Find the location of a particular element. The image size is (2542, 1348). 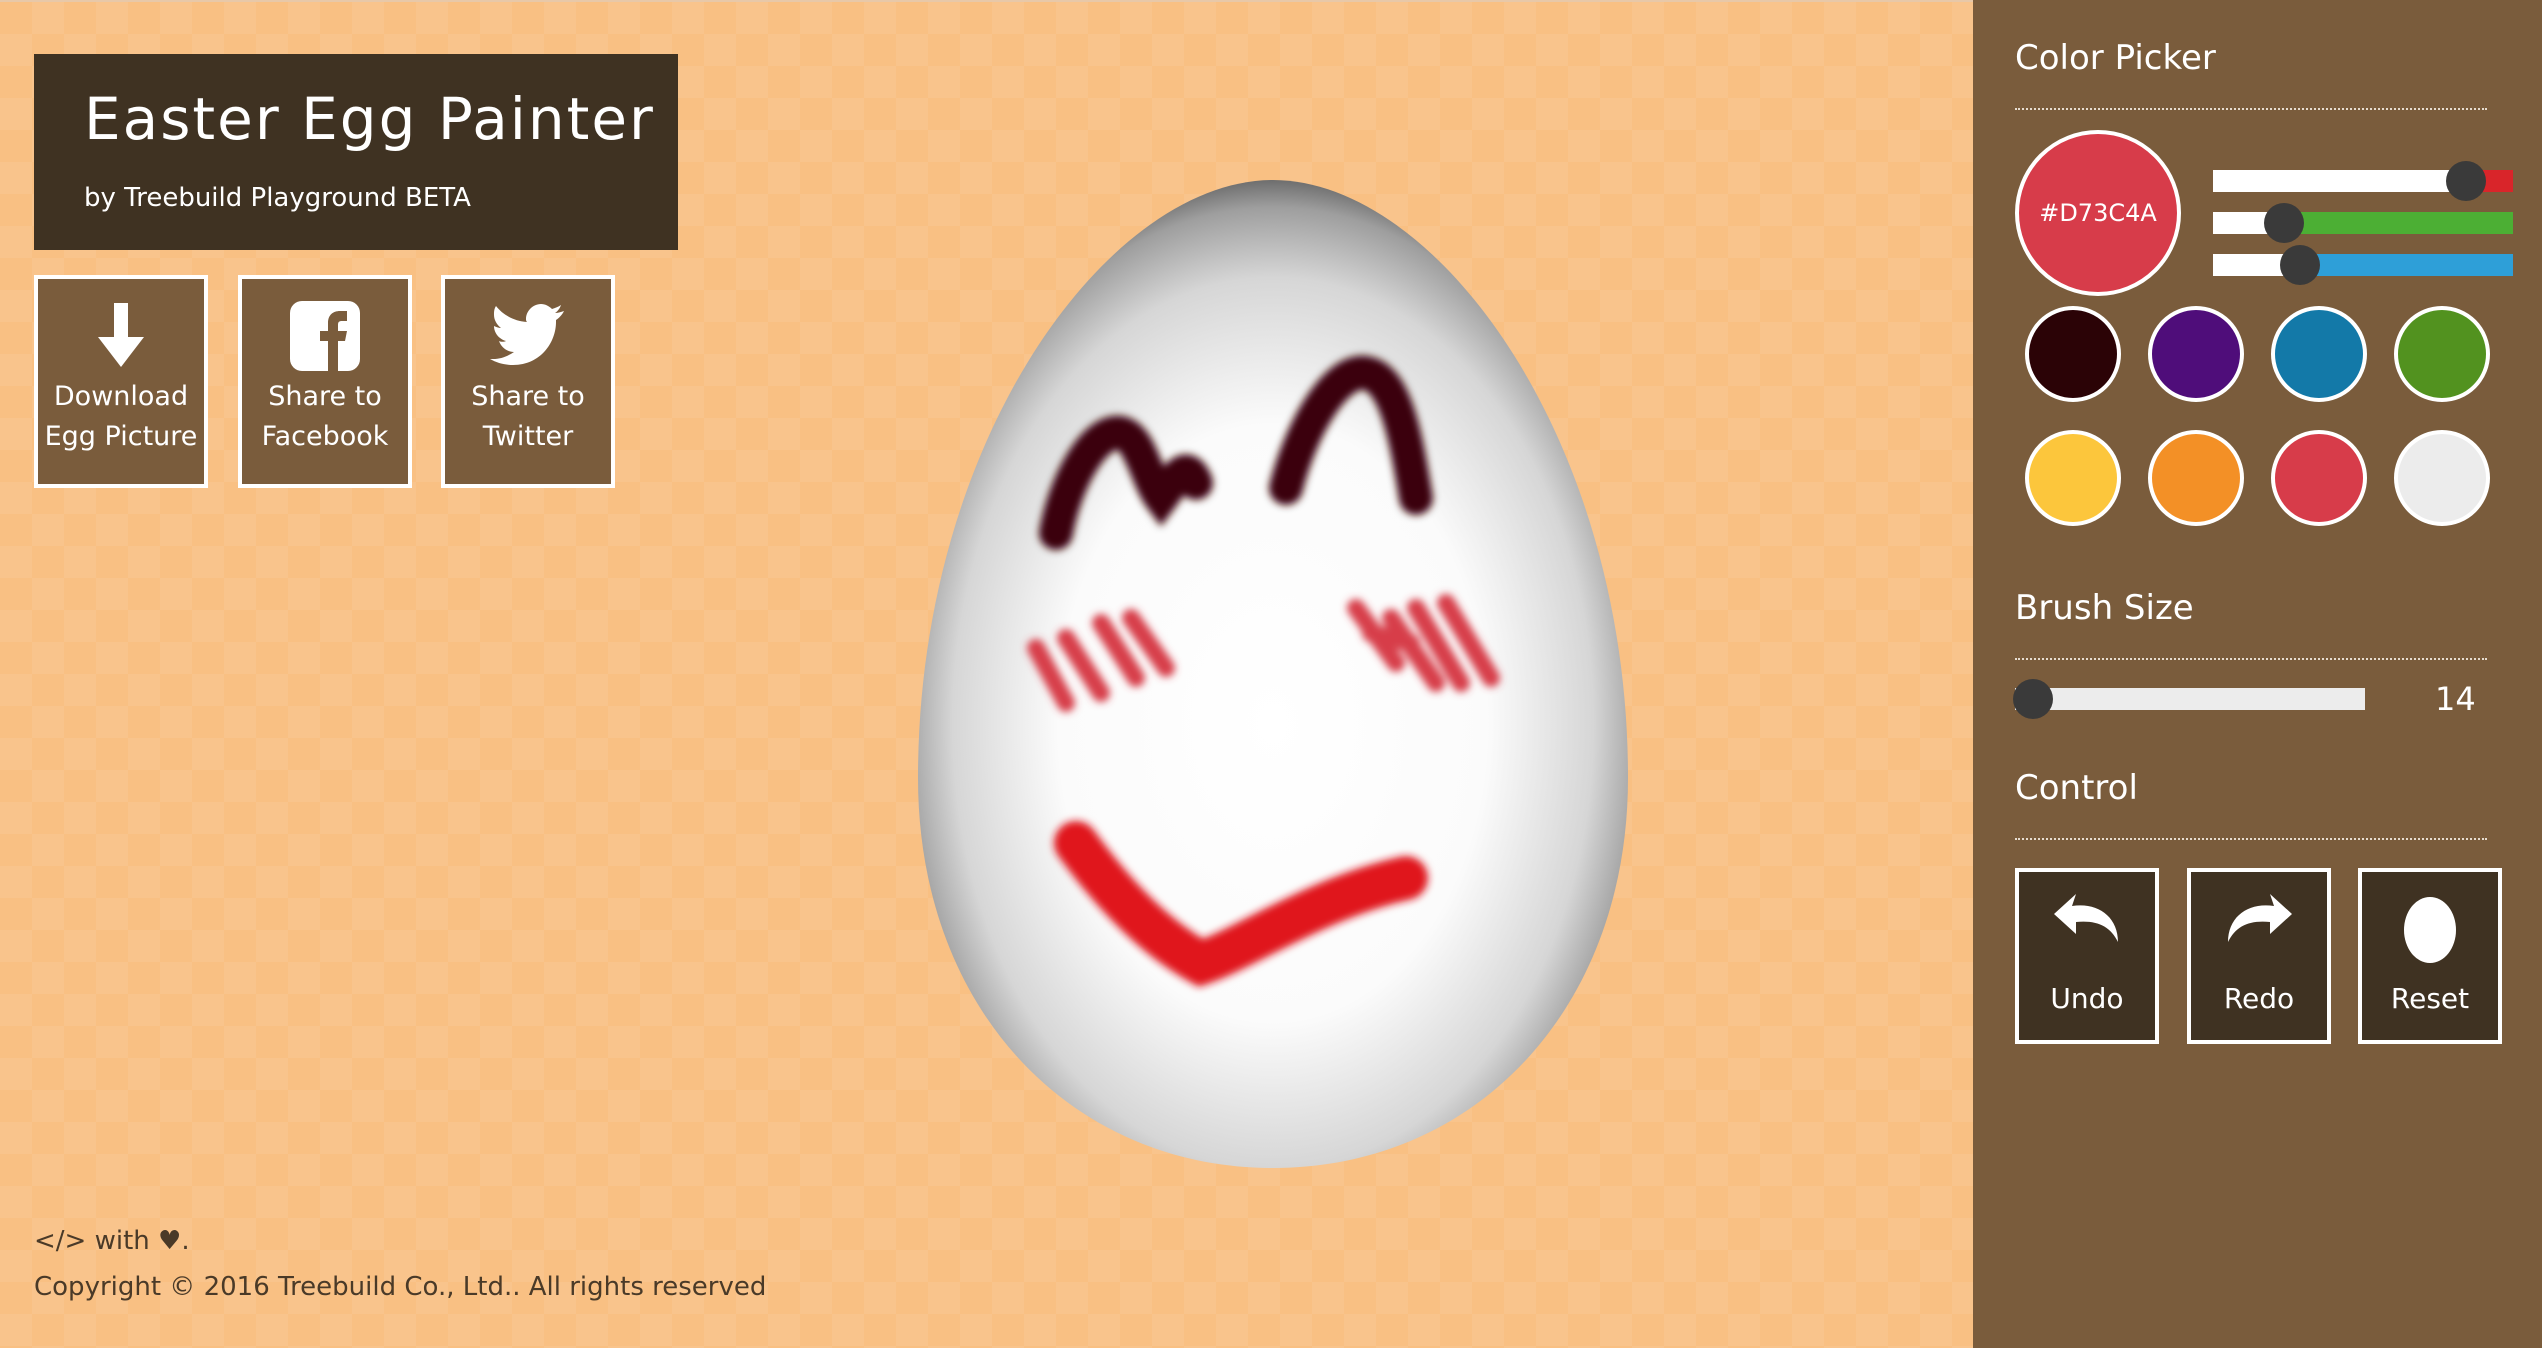

current-color-hex: #D73C4A is located at coordinates (2098, 213).